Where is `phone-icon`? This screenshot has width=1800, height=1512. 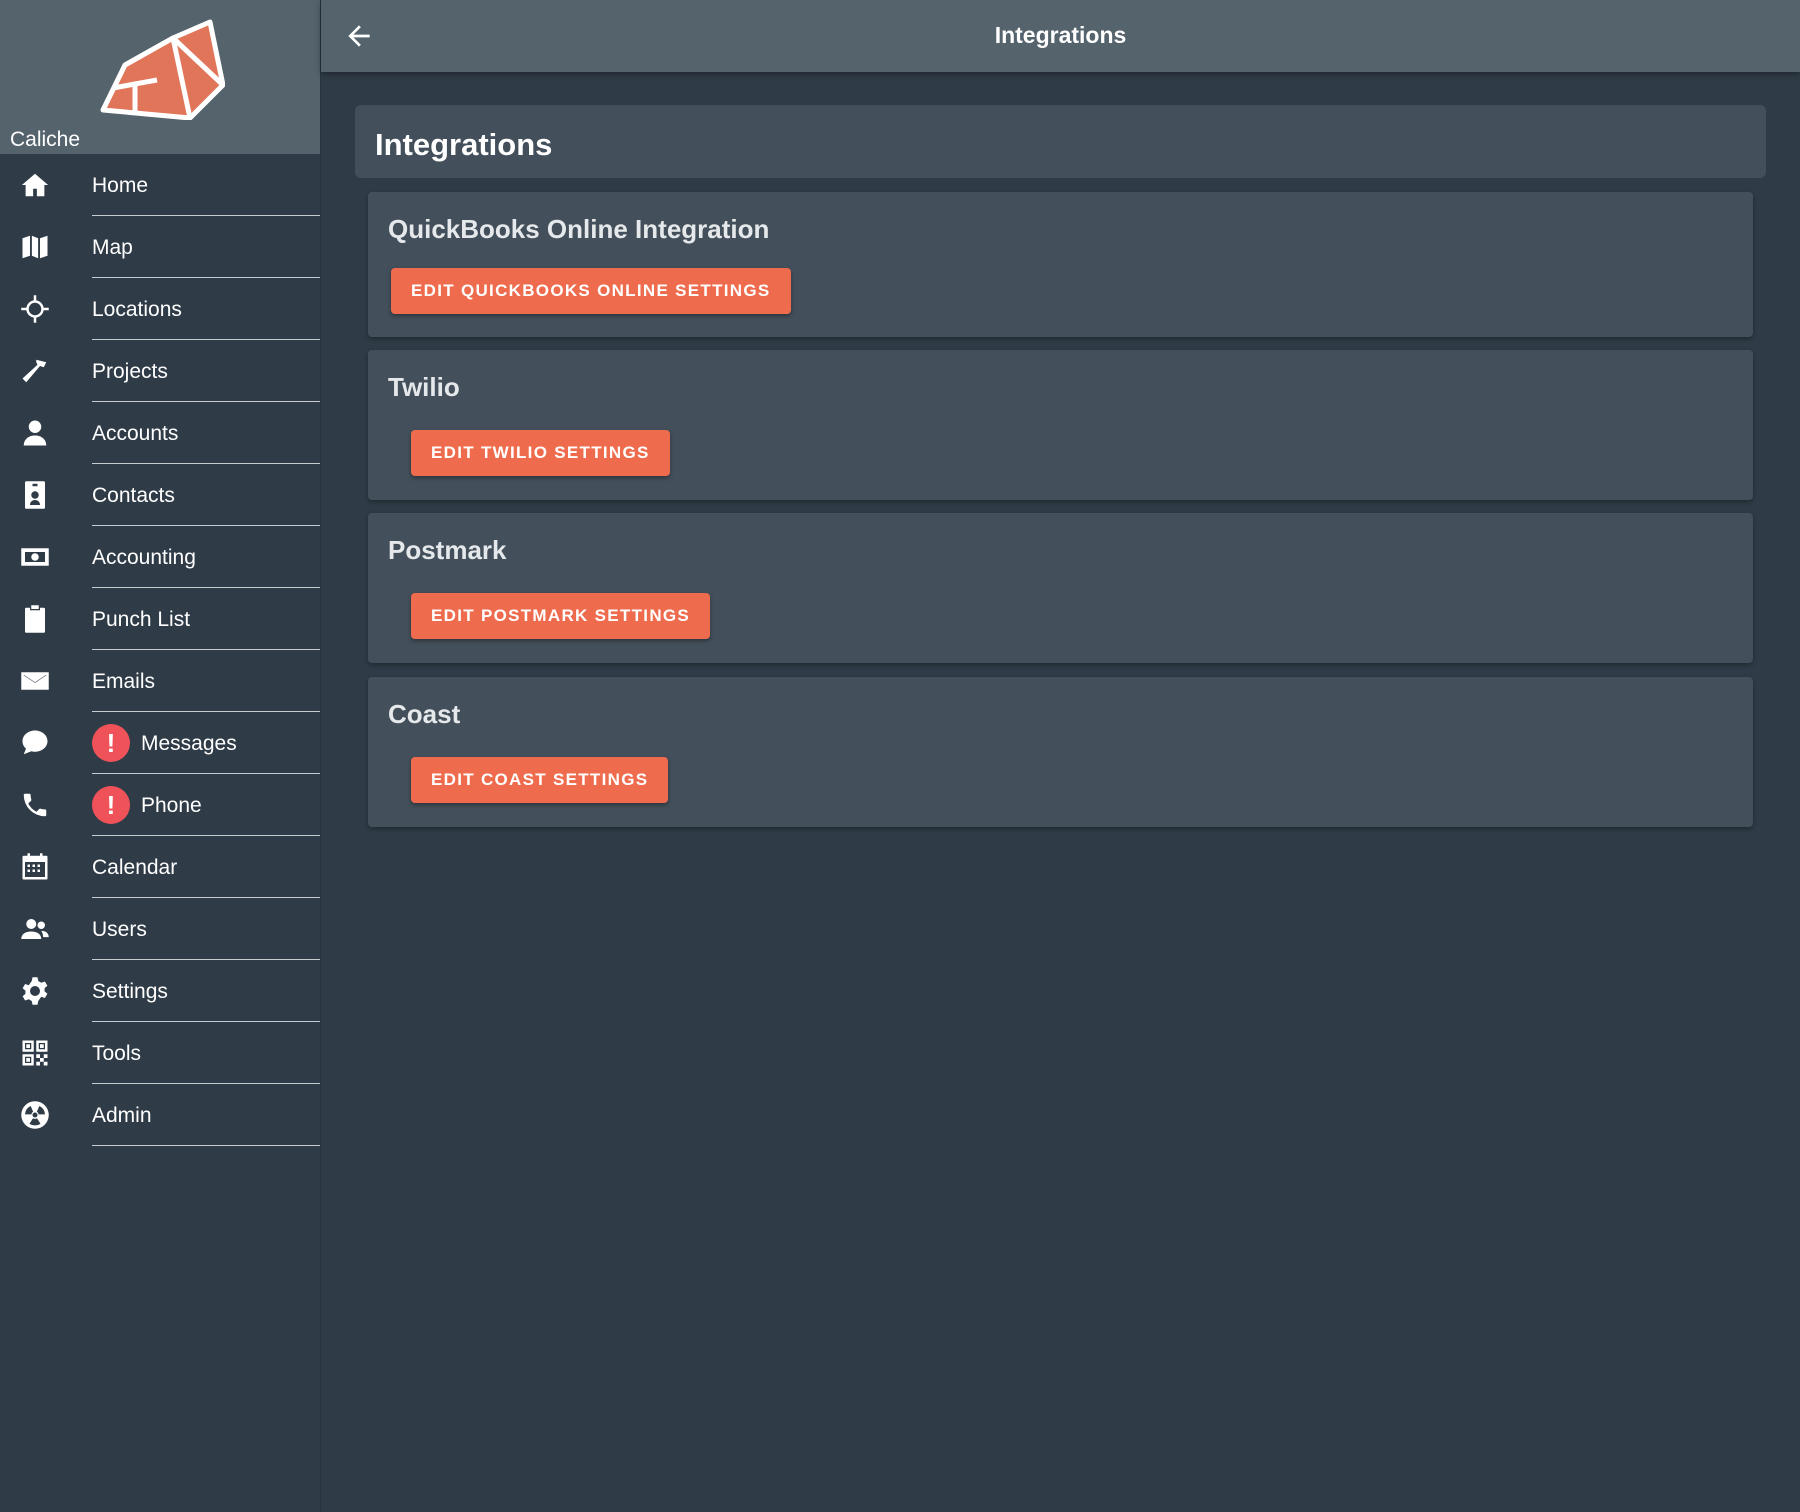 phone-icon is located at coordinates (35, 805).